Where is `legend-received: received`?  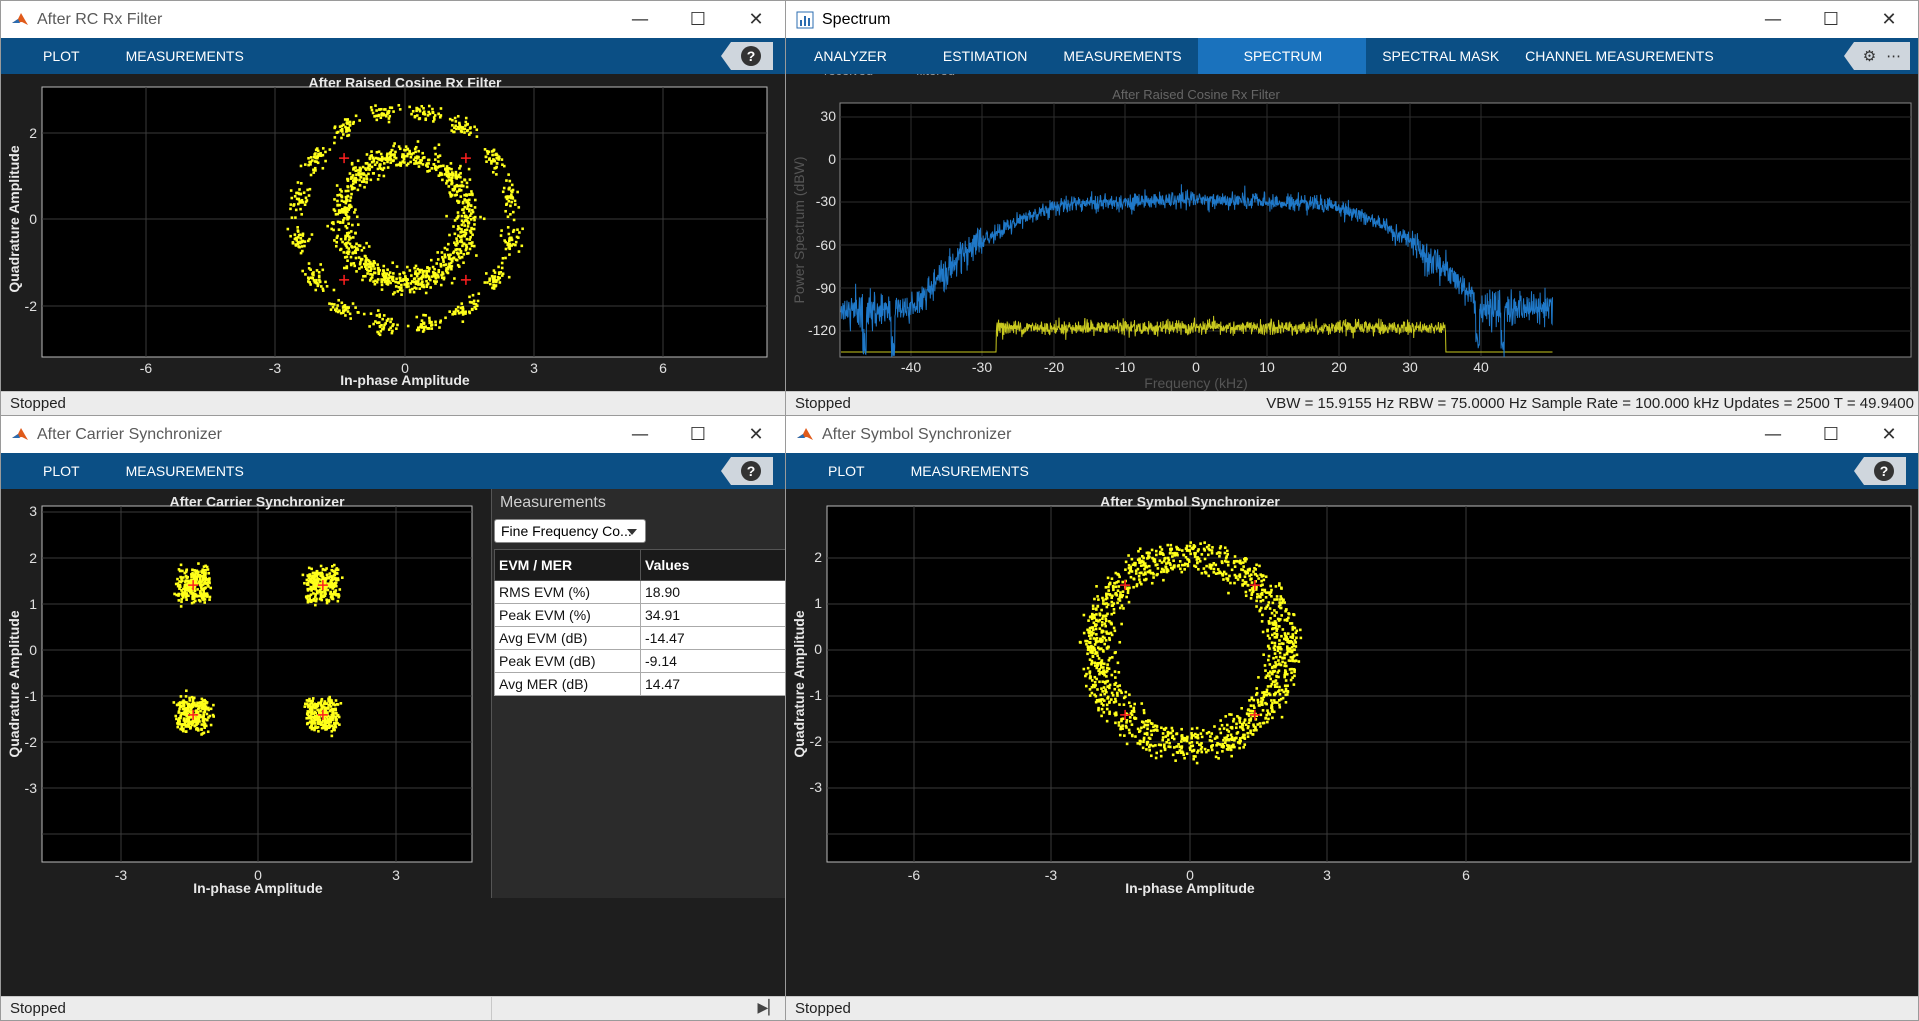
legend-received: received is located at coordinates (848, 76).